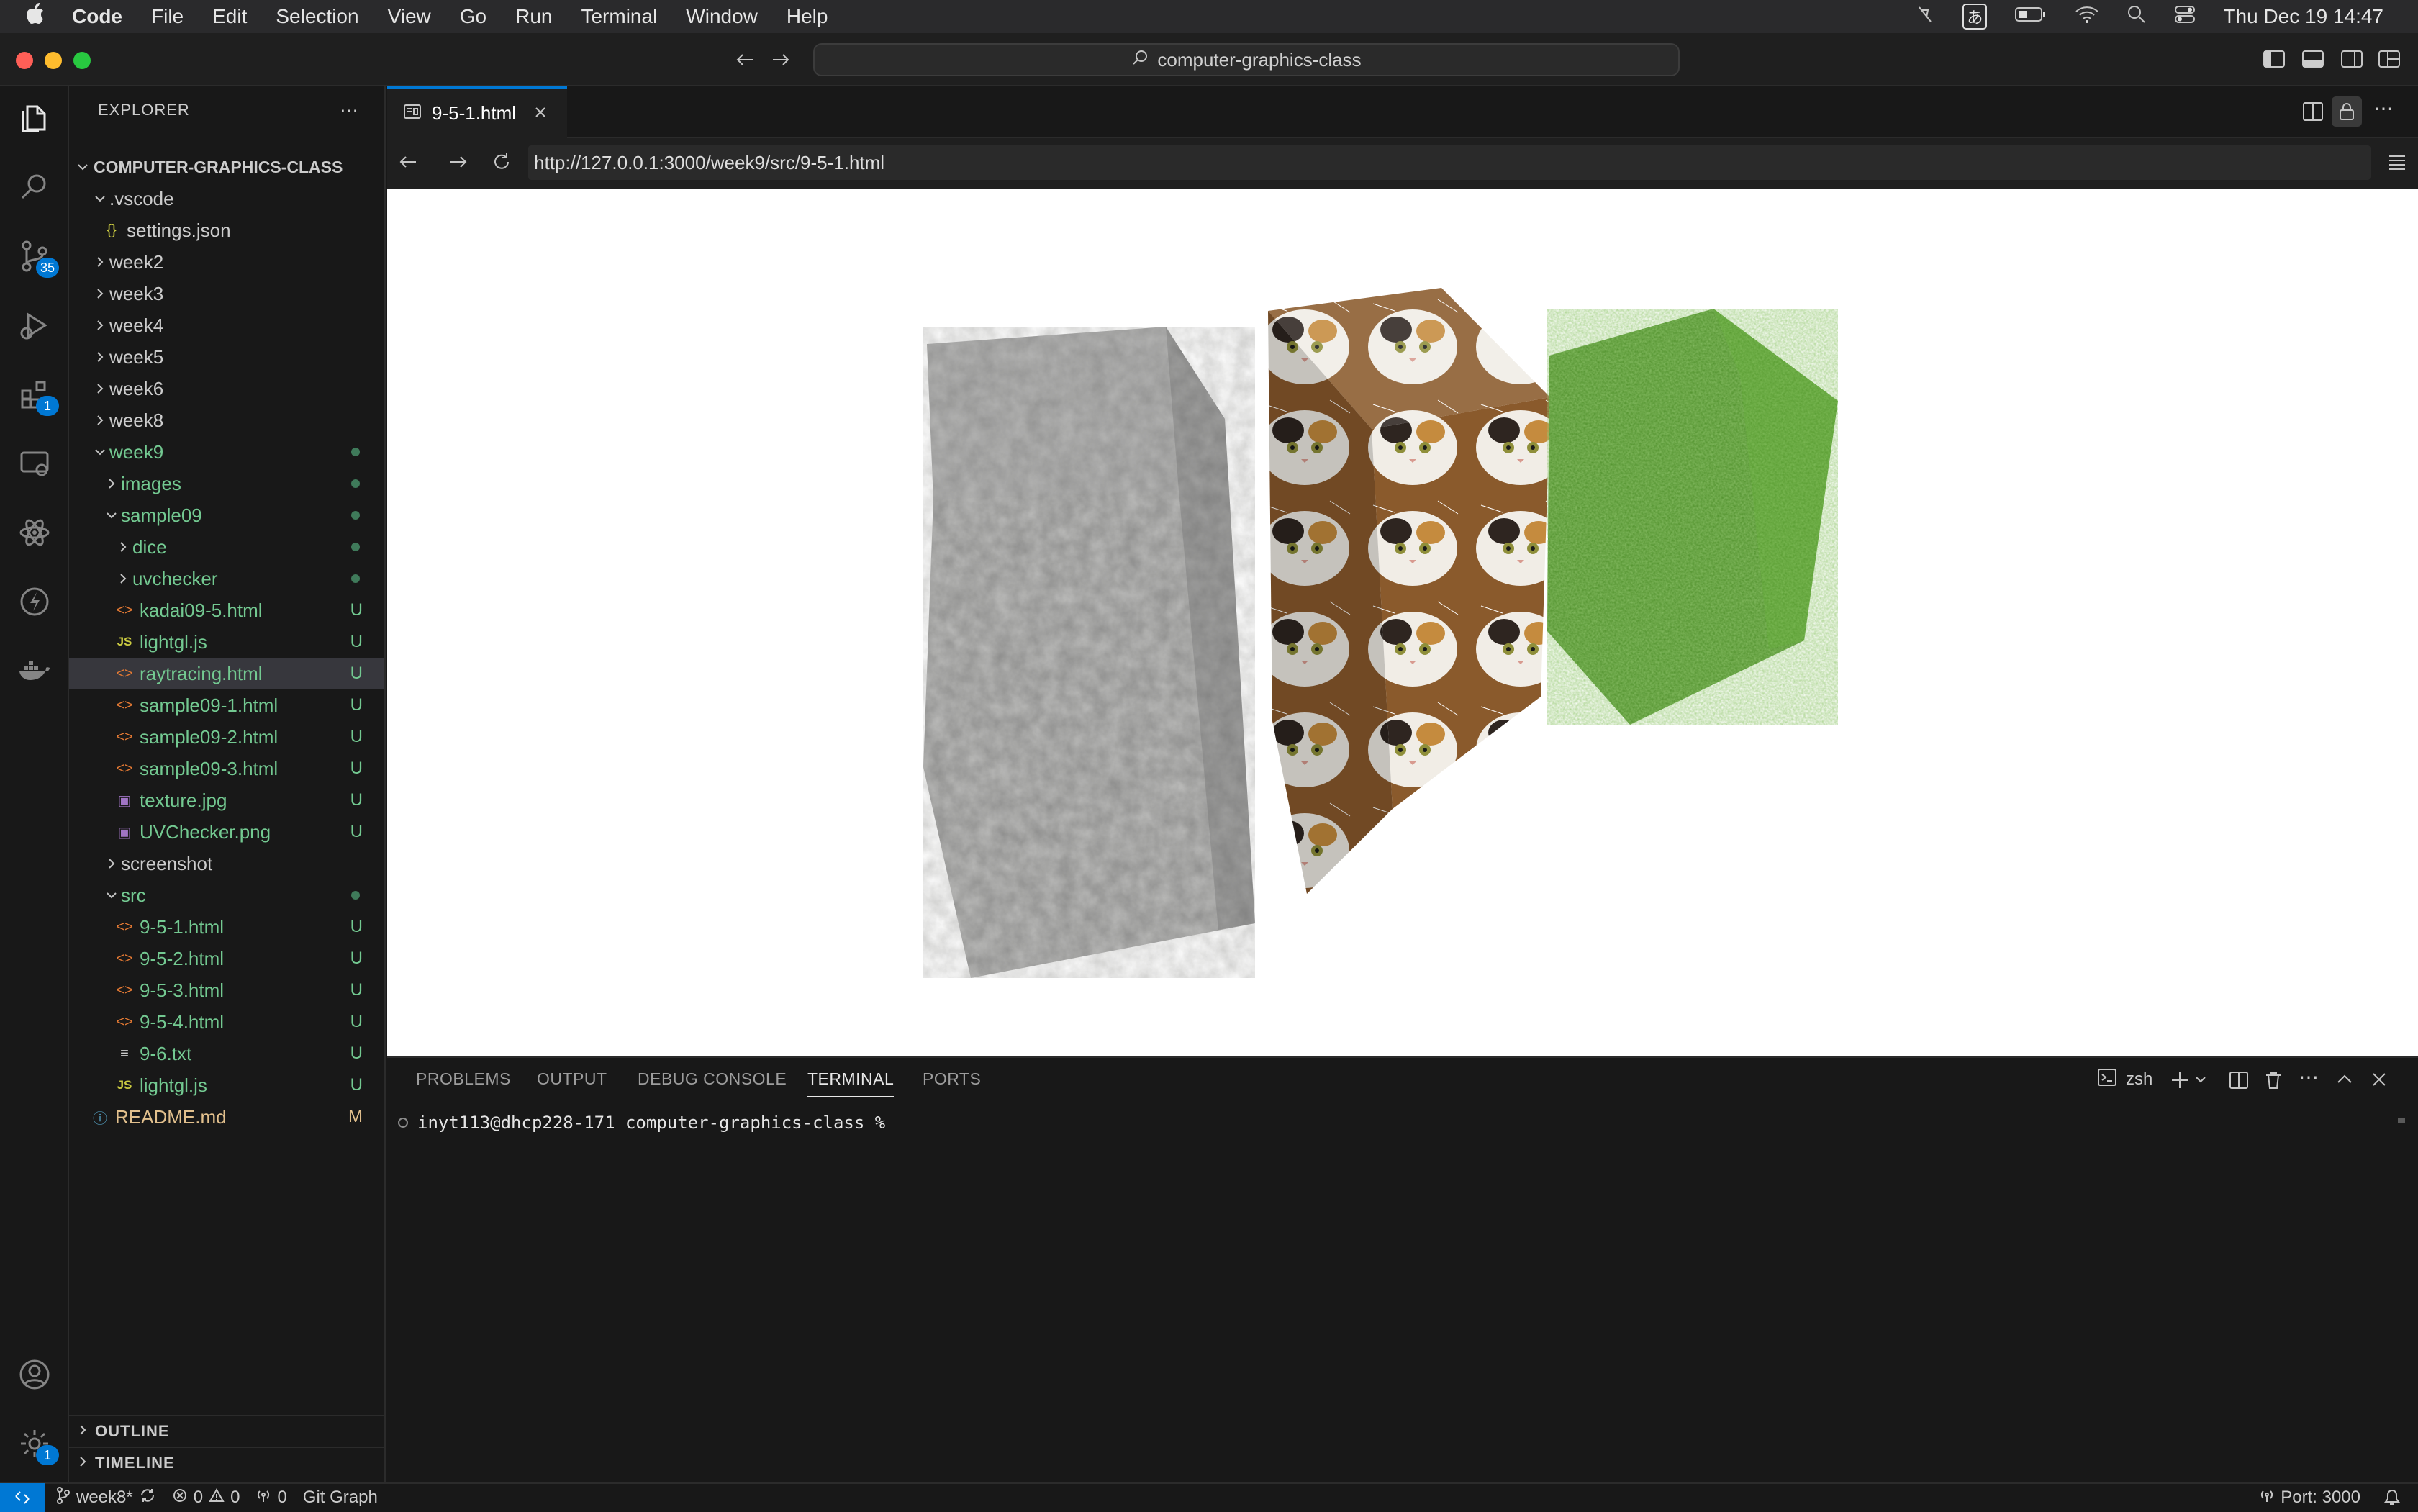 The height and width of the screenshot is (1512, 2418). Describe the element at coordinates (226, 800) in the screenshot. I see `tree-file-texture-jpg: ▣ texture.jpg U` at that location.